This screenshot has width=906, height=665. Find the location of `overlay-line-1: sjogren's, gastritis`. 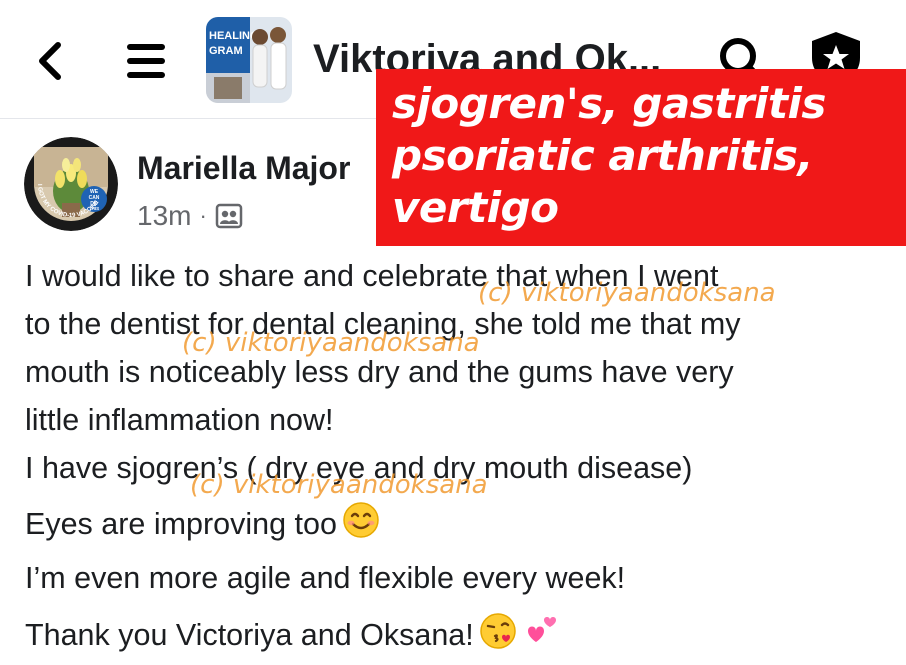

overlay-line-1: sjogren's, gastritis is located at coordinates (609, 103).